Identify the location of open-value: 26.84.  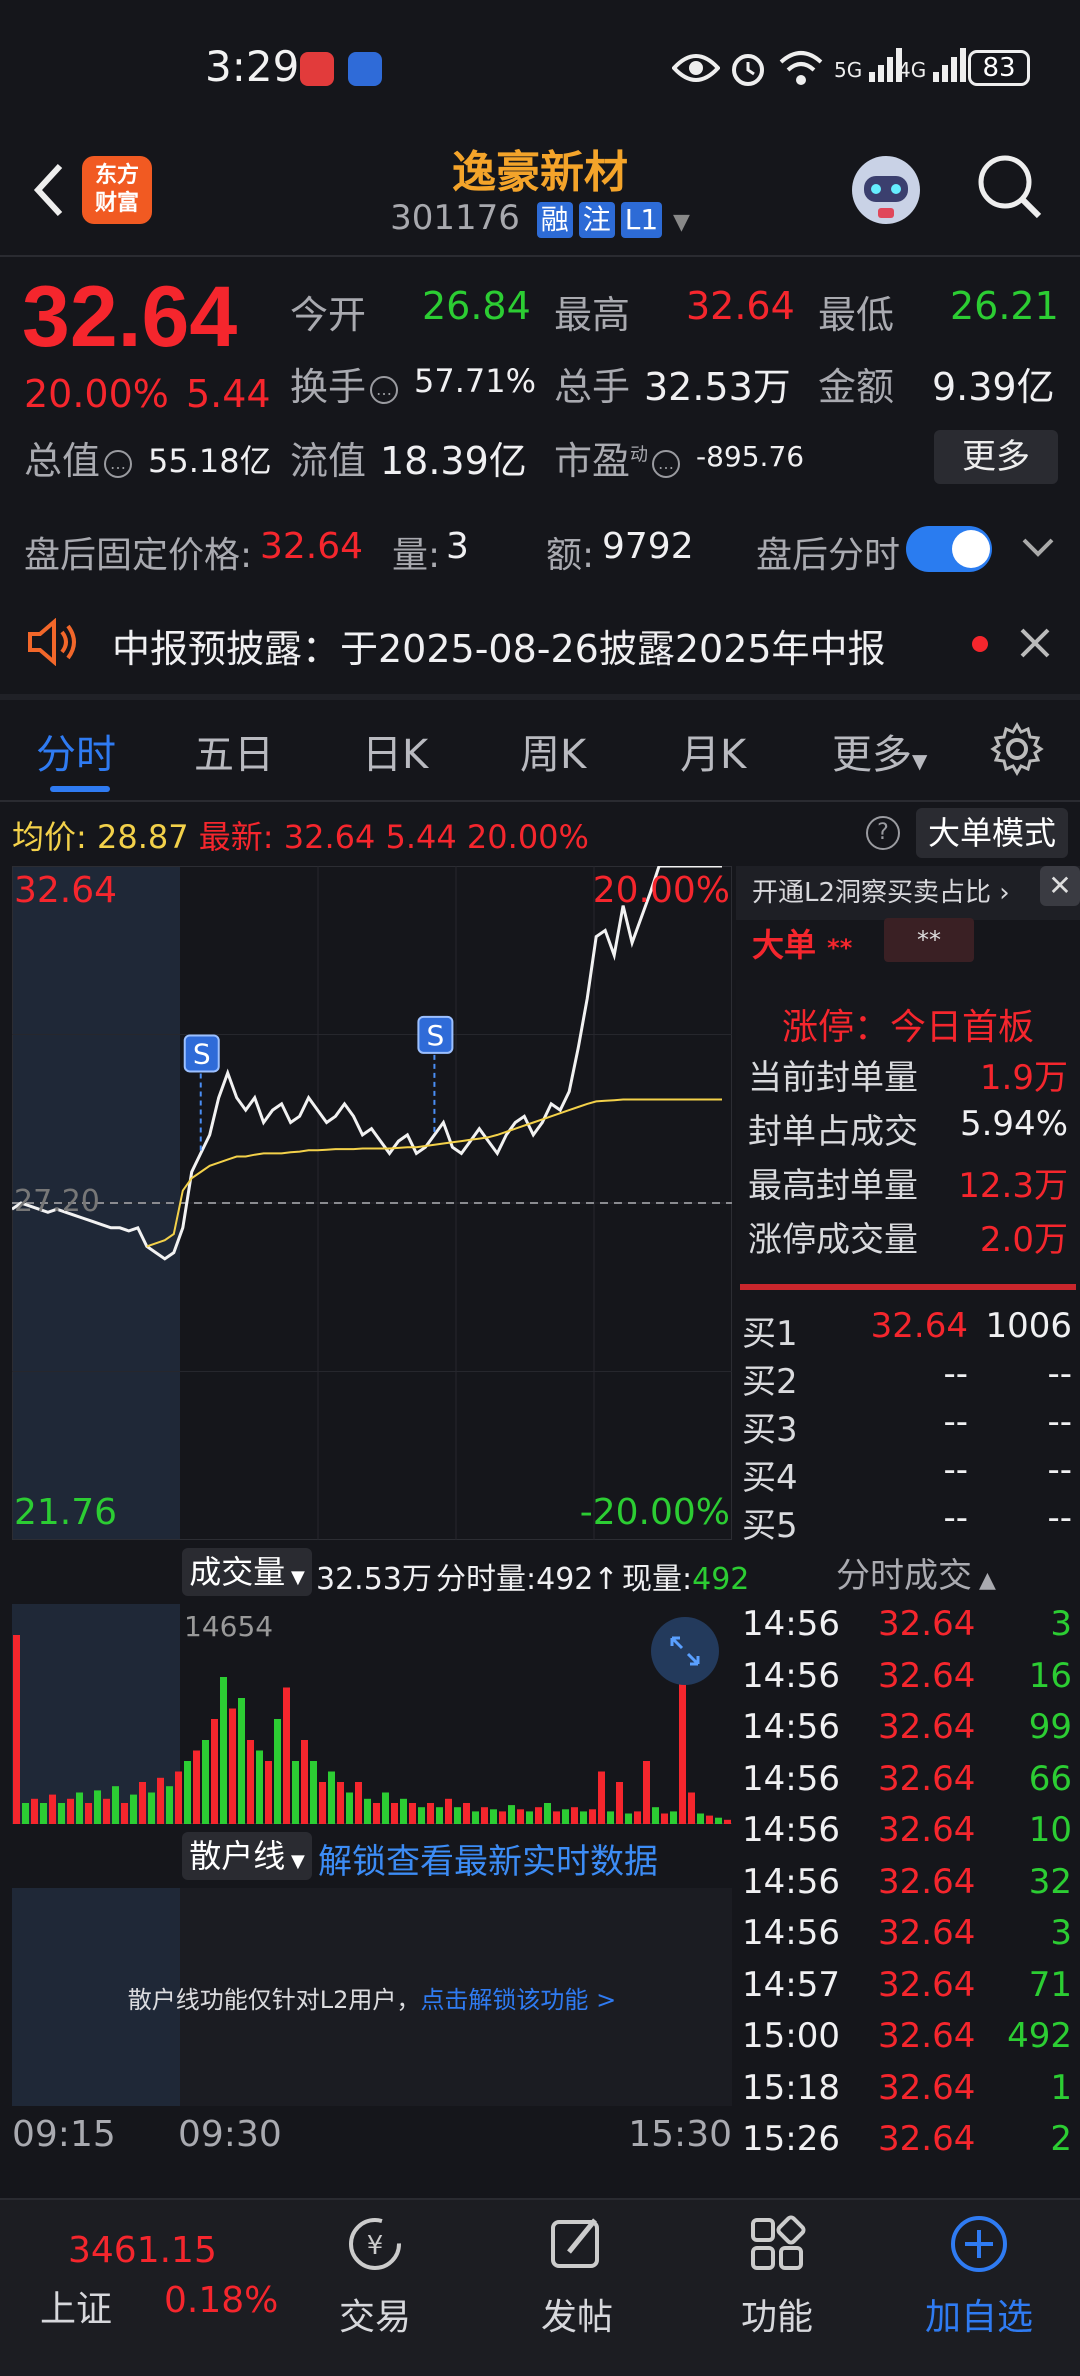
(476, 306).